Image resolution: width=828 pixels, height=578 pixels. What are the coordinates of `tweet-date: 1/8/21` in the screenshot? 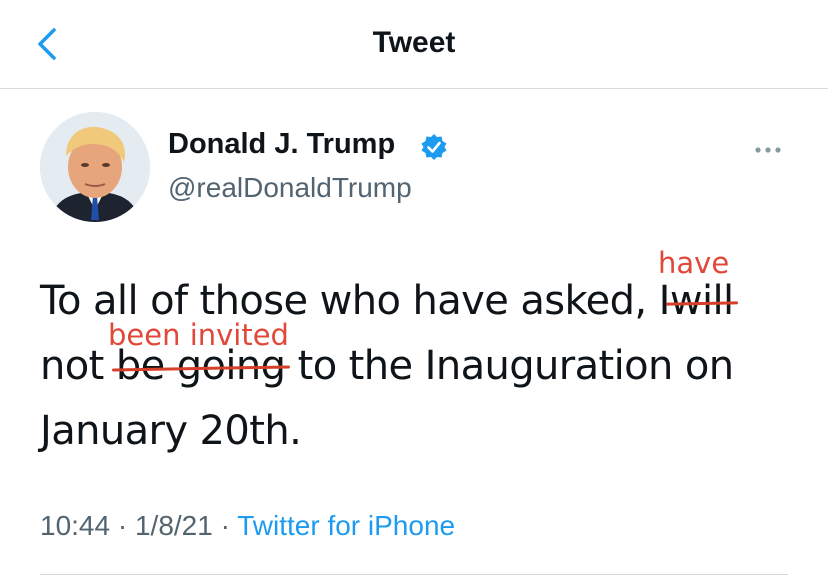 It's located at (173, 525).